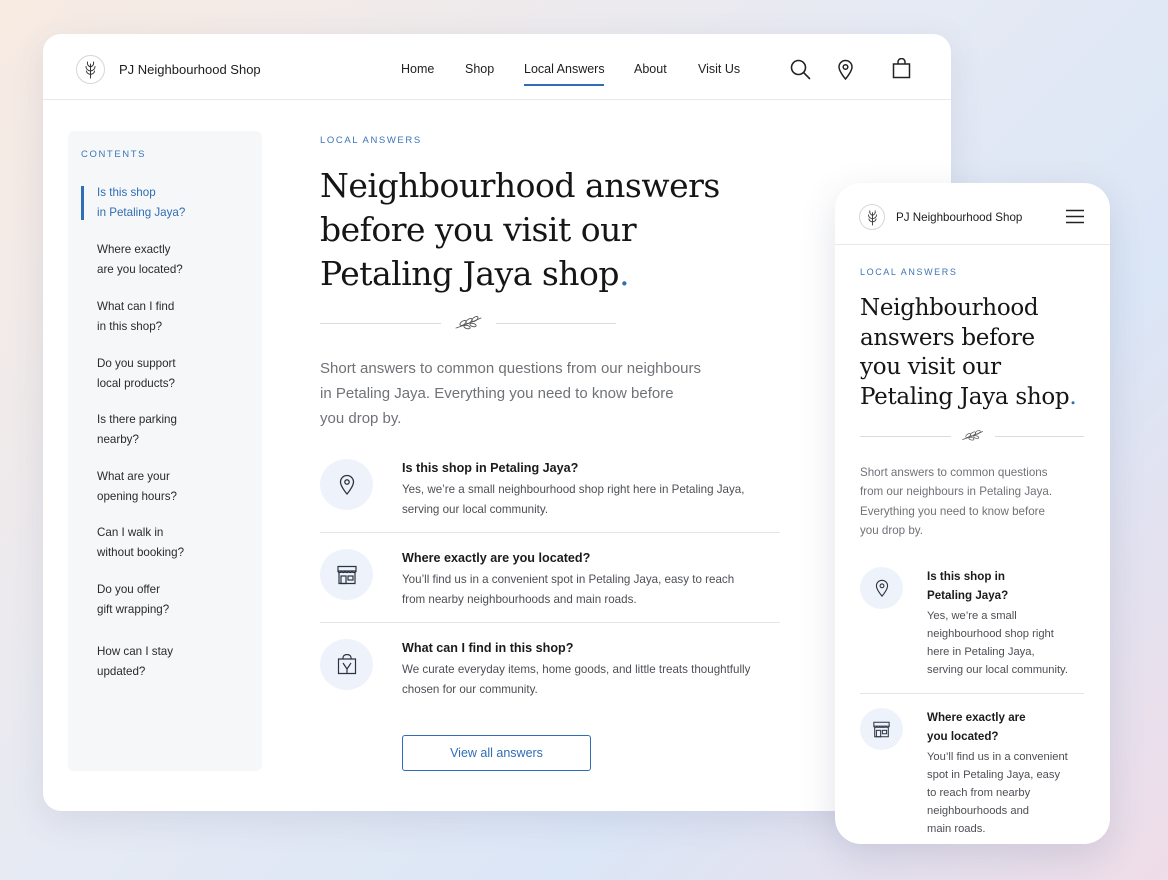 The width and height of the screenshot is (1168, 880). What do you see at coordinates (346, 664) in the screenshot?
I see `gift-bag-icon` at bounding box center [346, 664].